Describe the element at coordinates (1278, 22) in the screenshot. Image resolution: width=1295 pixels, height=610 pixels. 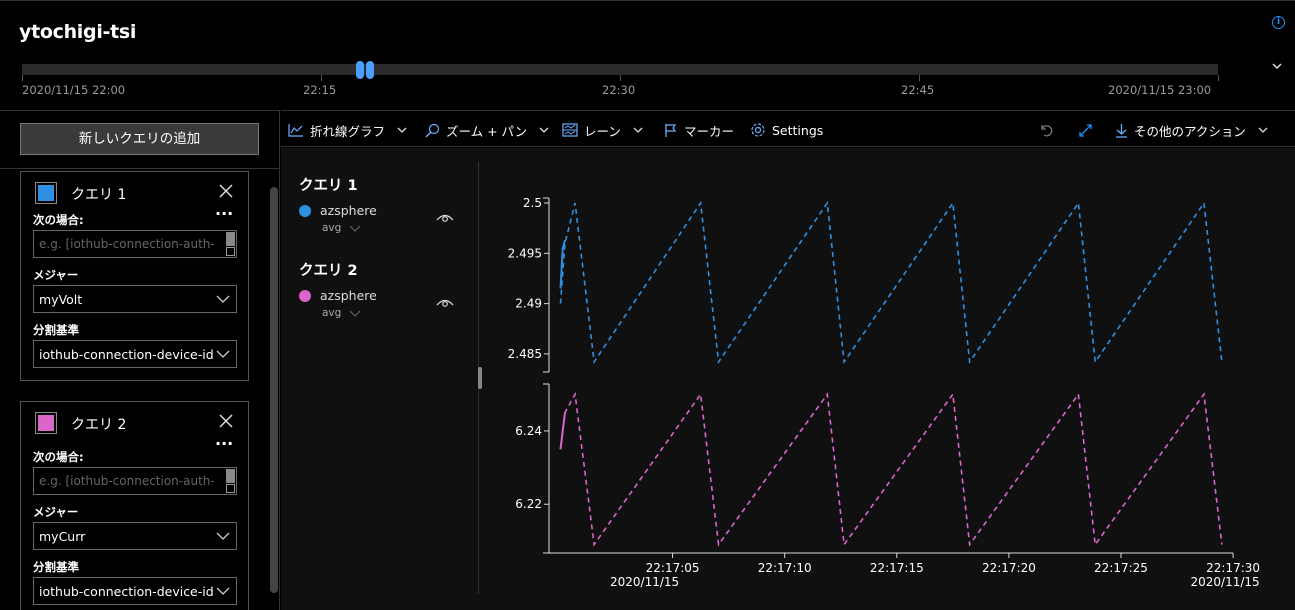
I see `info-icon: i` at that location.